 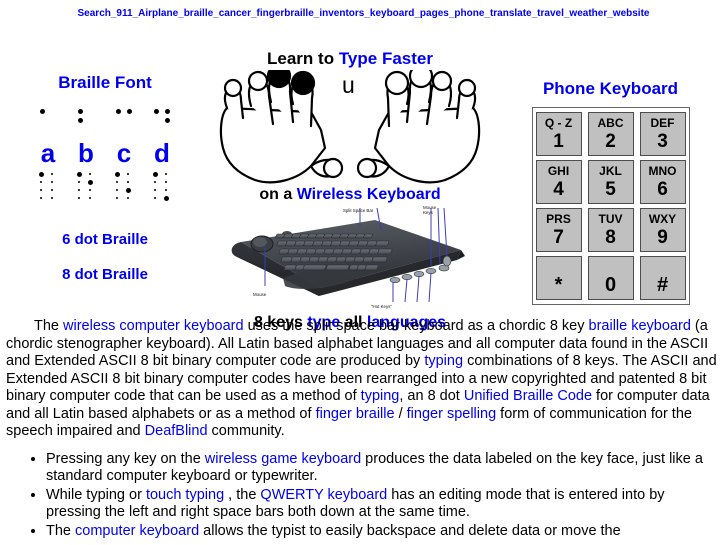 What do you see at coordinates (451, 414) in the screenshot?
I see `inline-link: finger spelling` at bounding box center [451, 414].